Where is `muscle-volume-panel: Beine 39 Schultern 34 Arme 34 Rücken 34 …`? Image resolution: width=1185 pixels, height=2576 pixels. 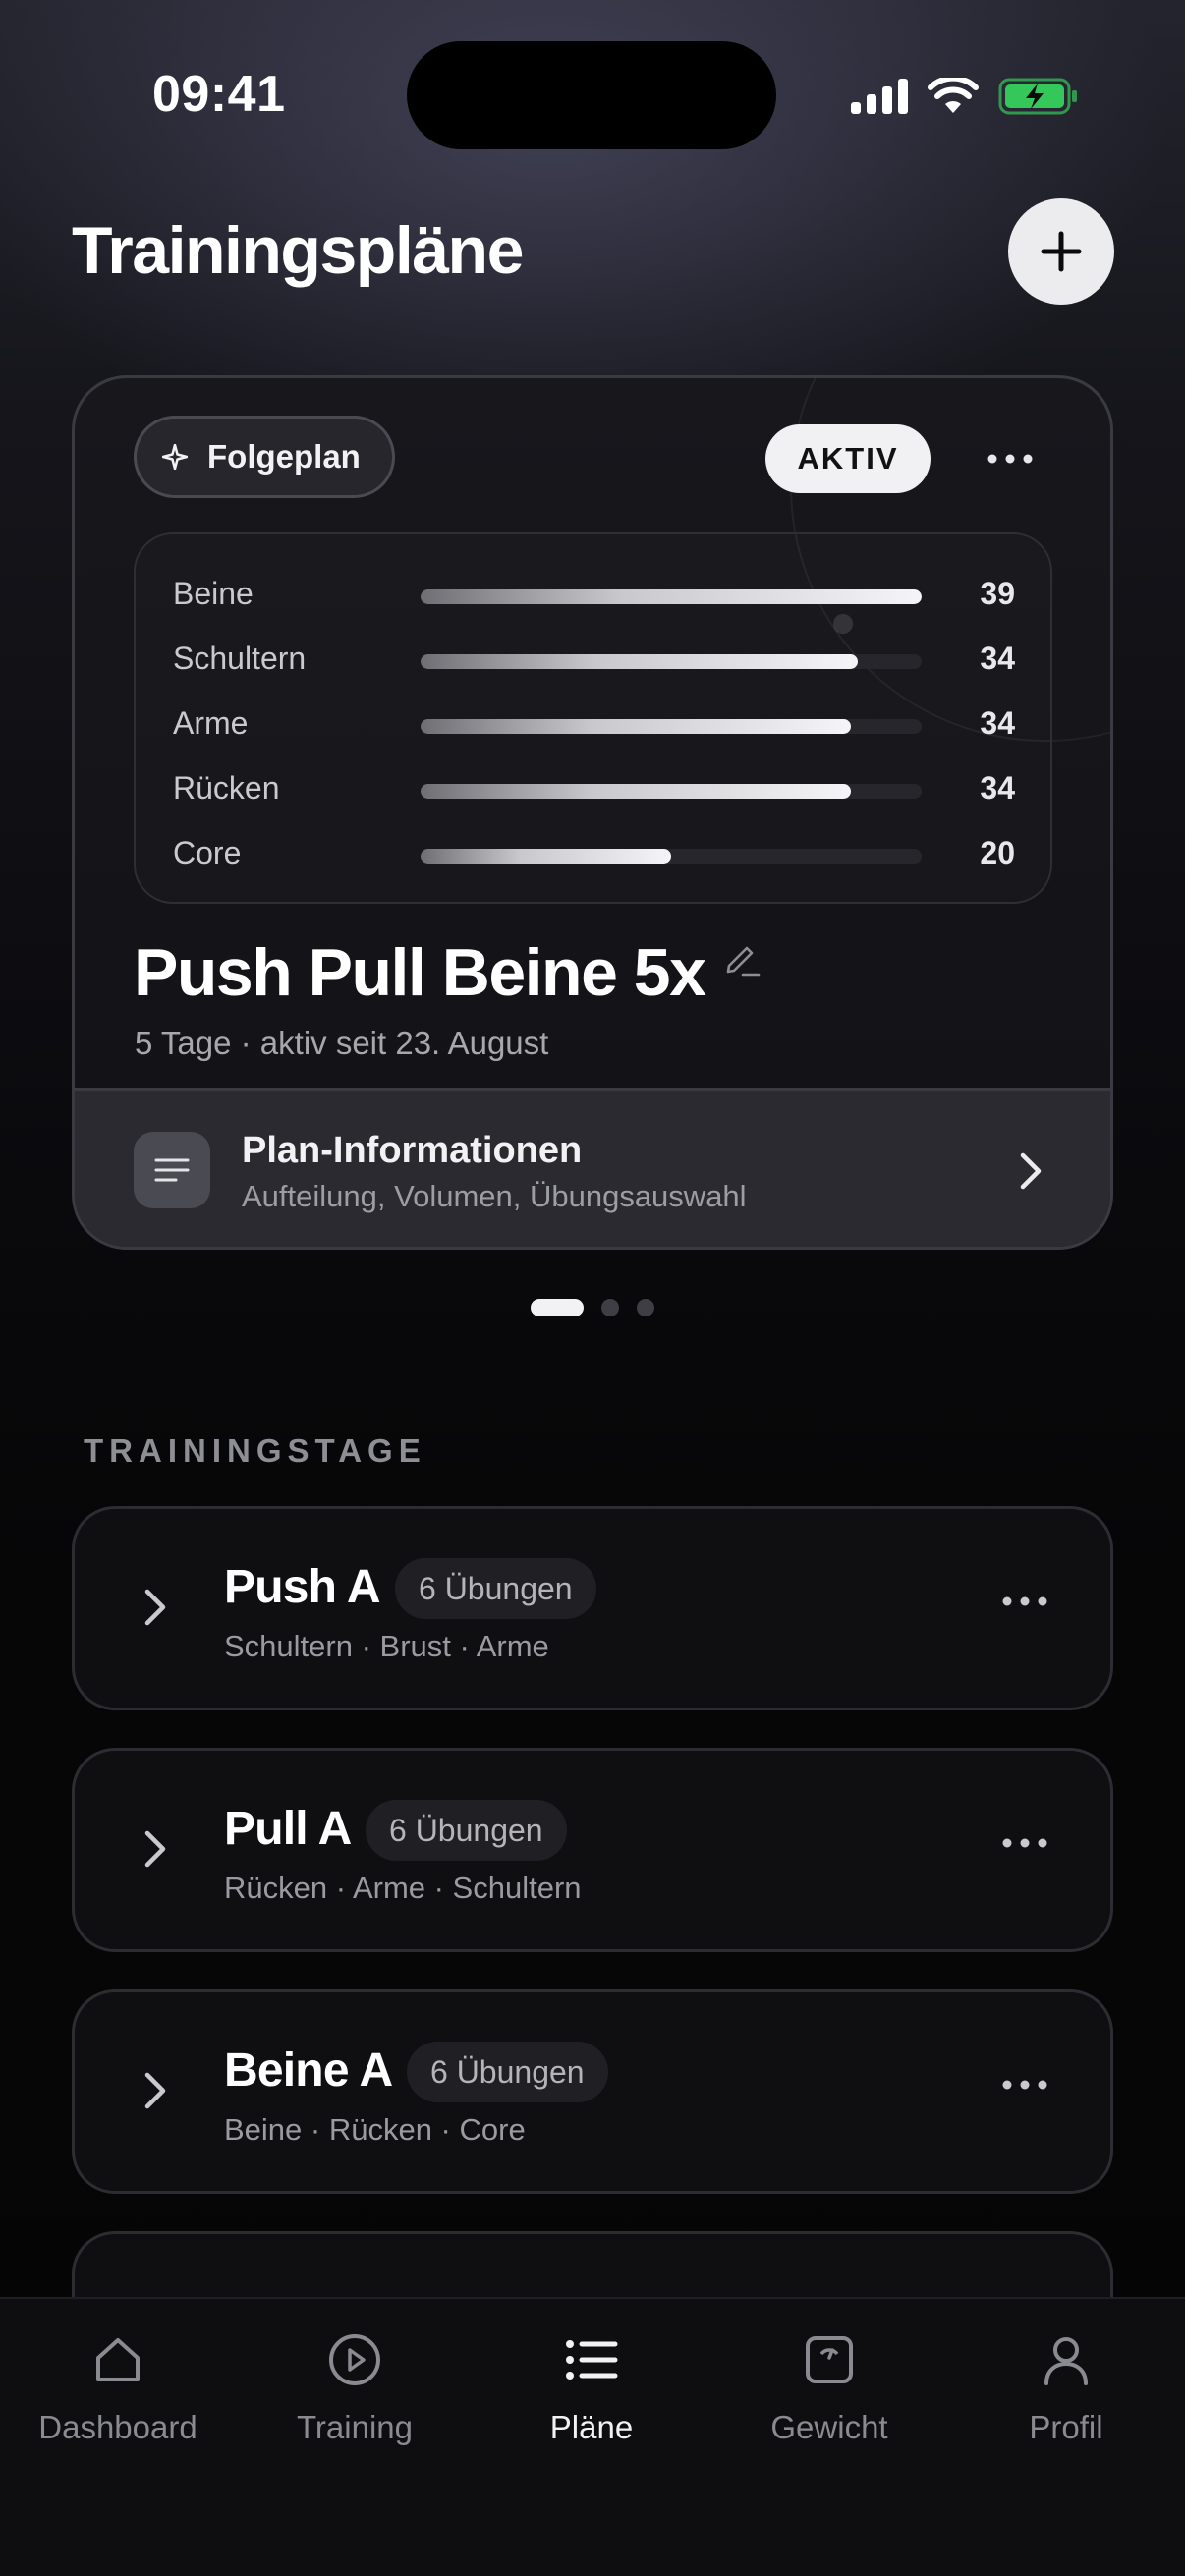
muscle-volume-panel: Beine 39 Schultern 34 Arme 34 Rücken 34 … is located at coordinates (593, 718).